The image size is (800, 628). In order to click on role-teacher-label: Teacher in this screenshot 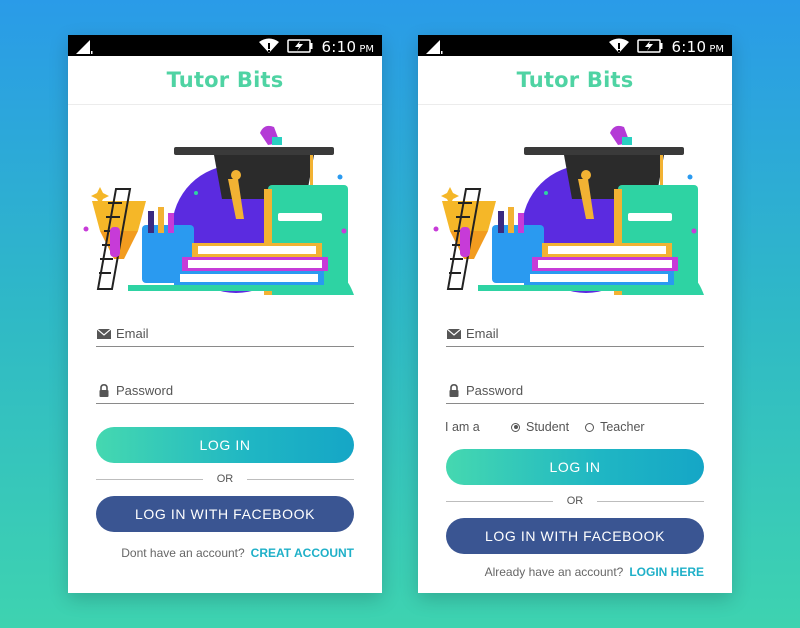, I will do `click(622, 427)`.